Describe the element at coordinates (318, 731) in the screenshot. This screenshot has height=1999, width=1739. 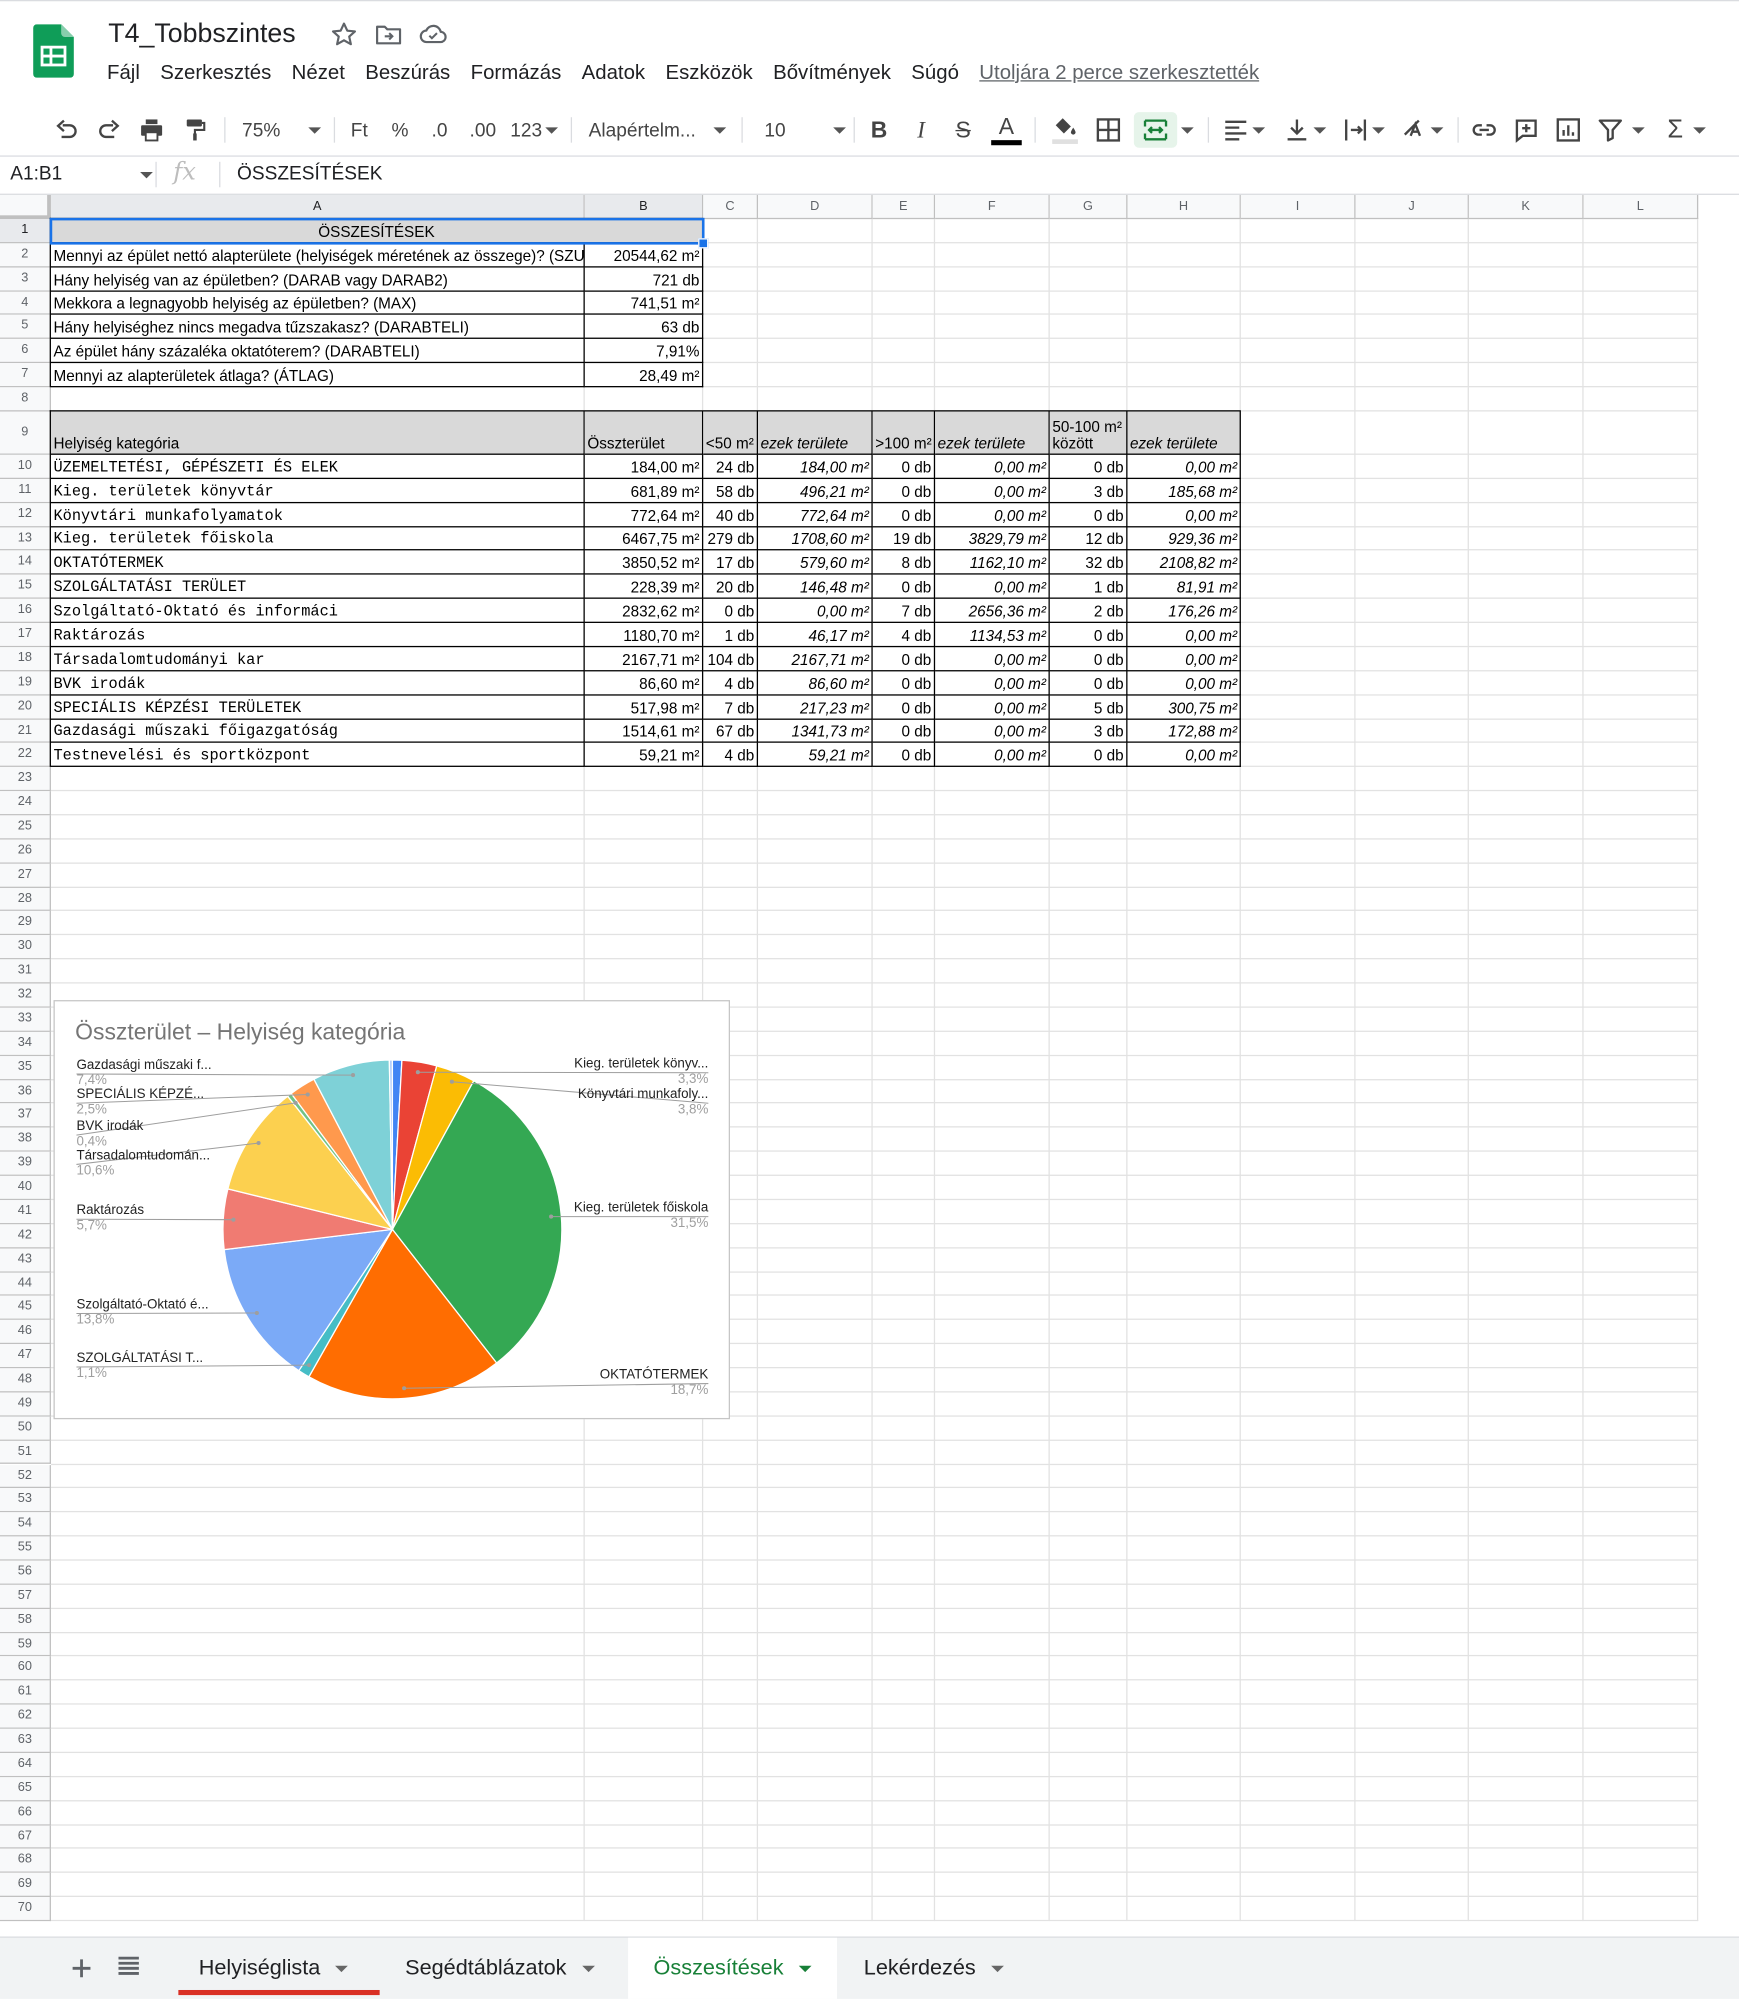
I see `category-cell: Gazdasági műszaki főigazgatóság` at that location.